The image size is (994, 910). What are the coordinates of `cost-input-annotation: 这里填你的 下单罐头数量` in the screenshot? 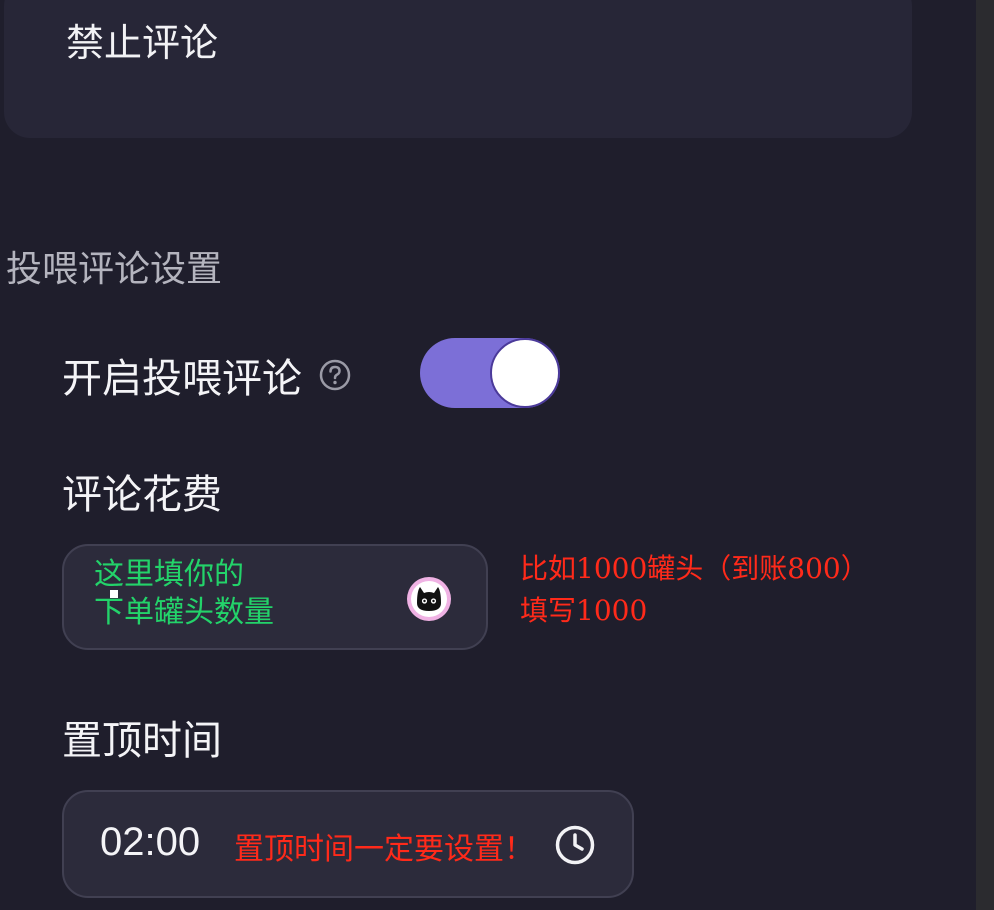 It's located at (184, 594).